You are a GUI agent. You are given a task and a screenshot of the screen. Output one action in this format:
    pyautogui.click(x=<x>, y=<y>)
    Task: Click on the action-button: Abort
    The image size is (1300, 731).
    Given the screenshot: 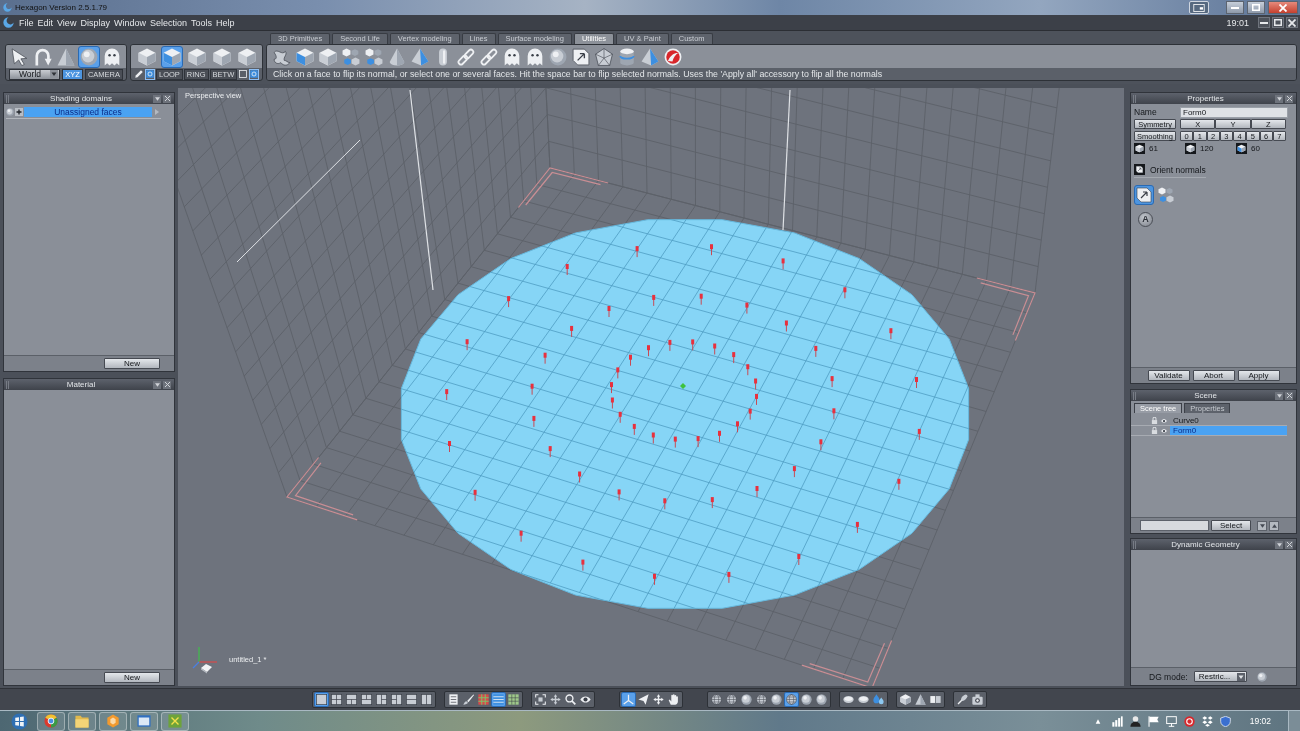 What is the action you would take?
    pyautogui.click(x=1213, y=375)
    